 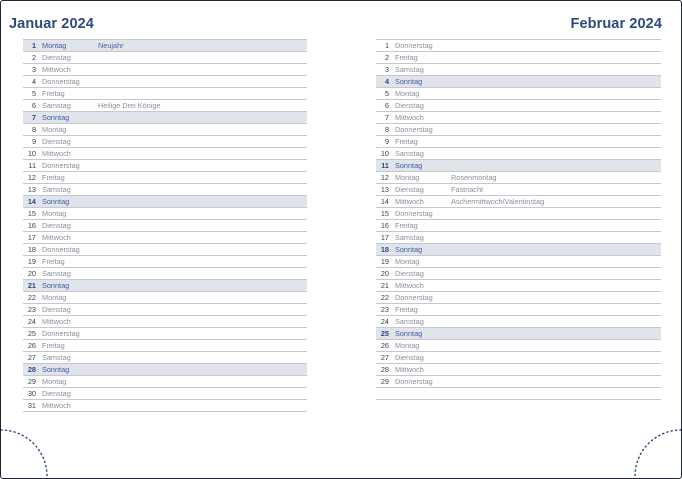 I want to click on day-row: 7 Mittwoch, so click(x=518, y=117).